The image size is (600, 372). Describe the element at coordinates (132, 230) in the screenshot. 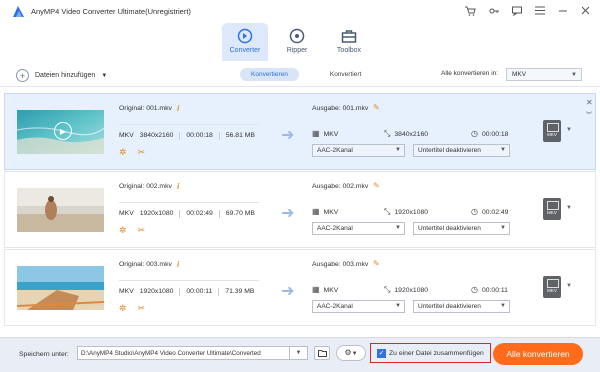

I see `edit-tools: ✲ ✂` at that location.